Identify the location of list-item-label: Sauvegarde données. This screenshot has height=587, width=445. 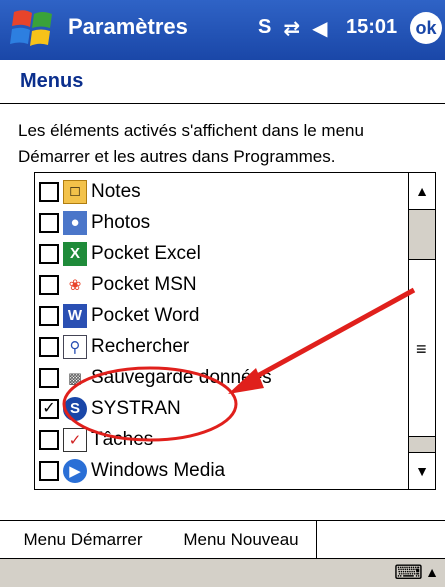
(181, 377).